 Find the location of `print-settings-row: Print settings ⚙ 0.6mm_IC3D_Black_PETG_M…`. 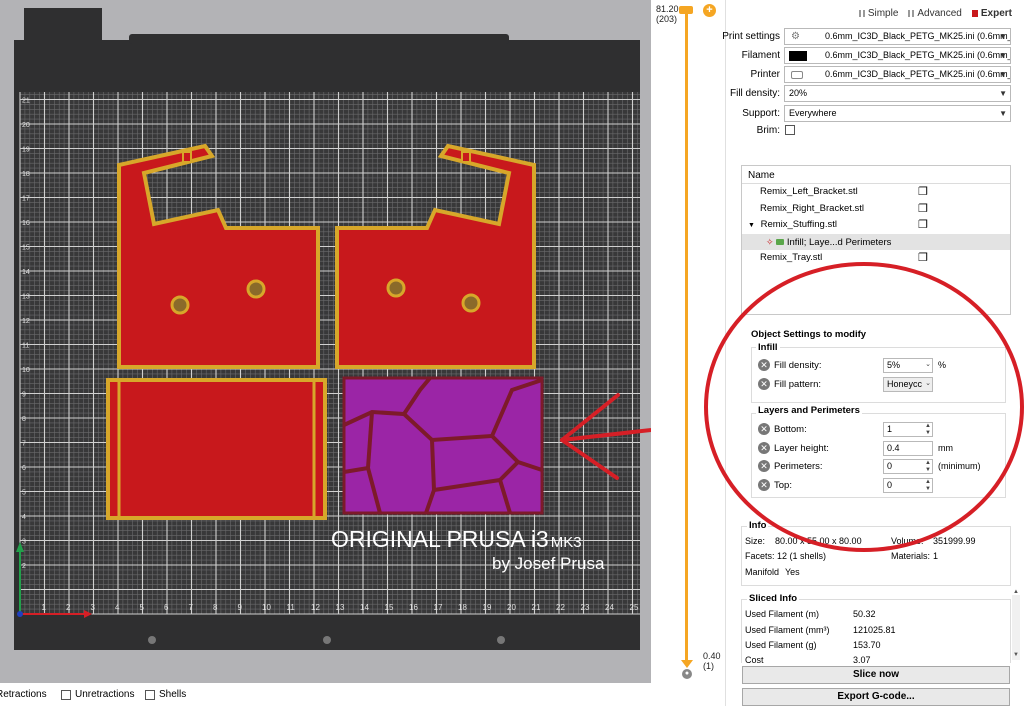

print-settings-row: Print settings ⚙ 0.6mm_IC3D_Black_PETG_M… is located at coordinates (868, 36).